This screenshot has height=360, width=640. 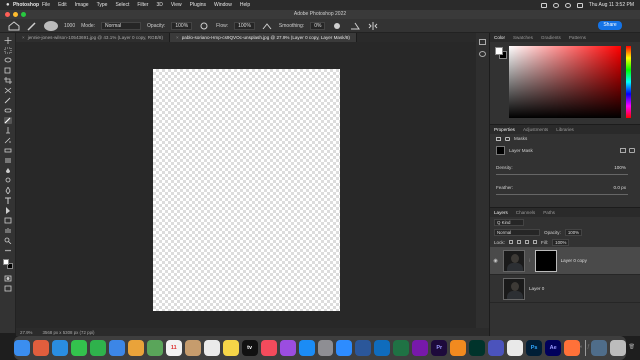 What do you see at coordinates (173, 348) in the screenshot?
I see `dock-calendar-icon: 11` at bounding box center [173, 348].